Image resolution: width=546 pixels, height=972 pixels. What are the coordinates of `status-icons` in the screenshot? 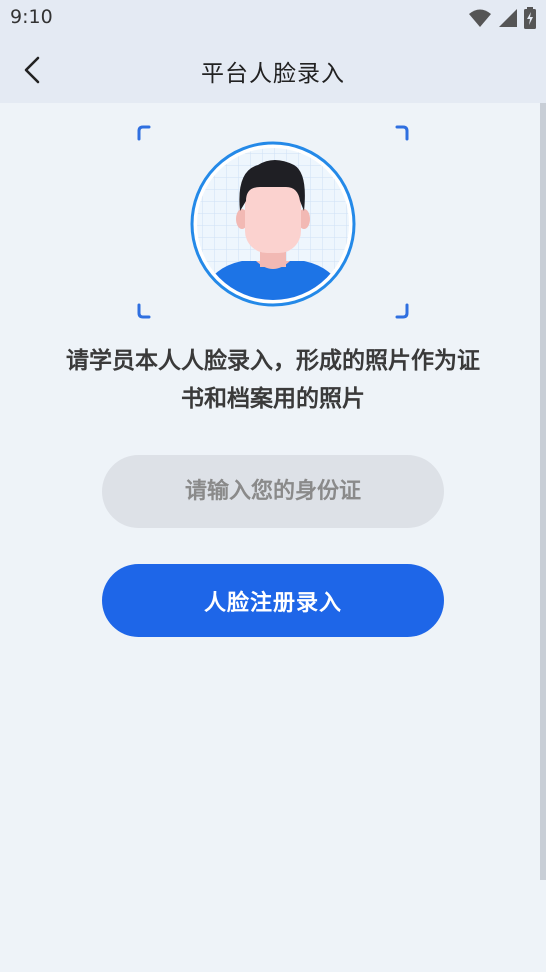 It's located at (502, 18).